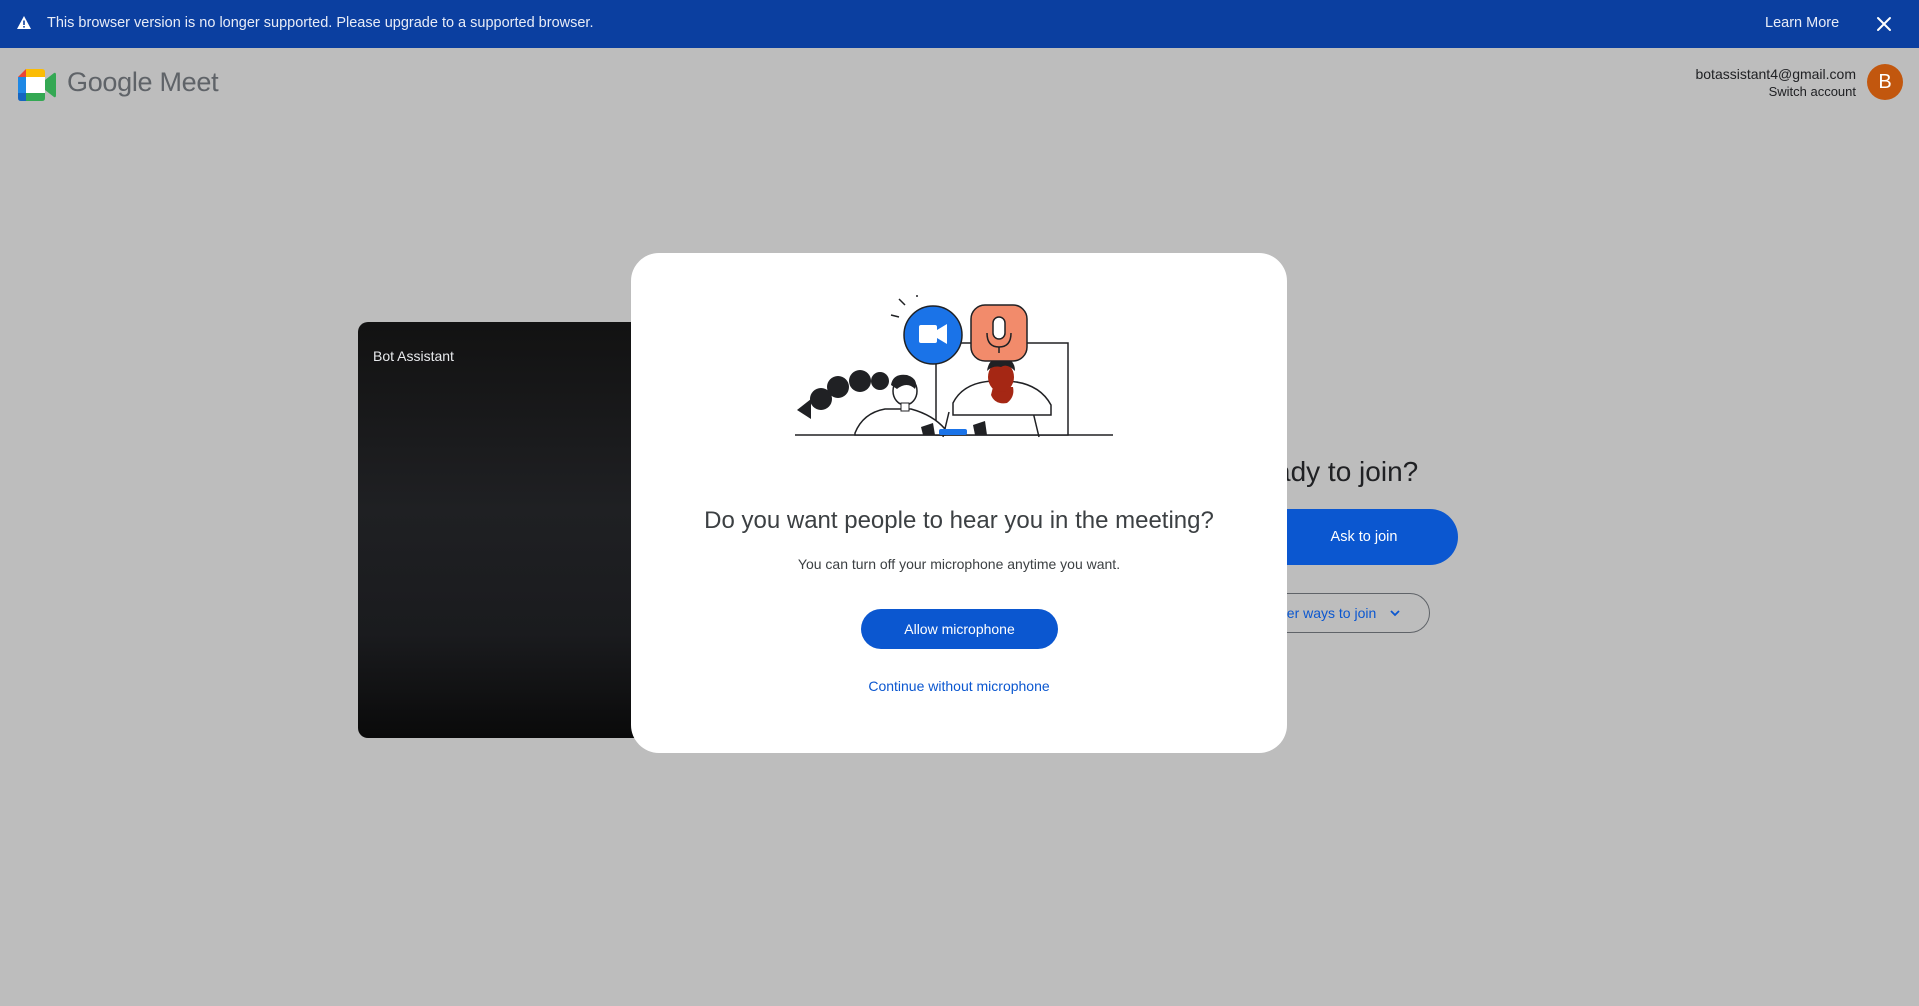 The image size is (1919, 1006). I want to click on preview-user-name: Bot Assistant, so click(413, 356).